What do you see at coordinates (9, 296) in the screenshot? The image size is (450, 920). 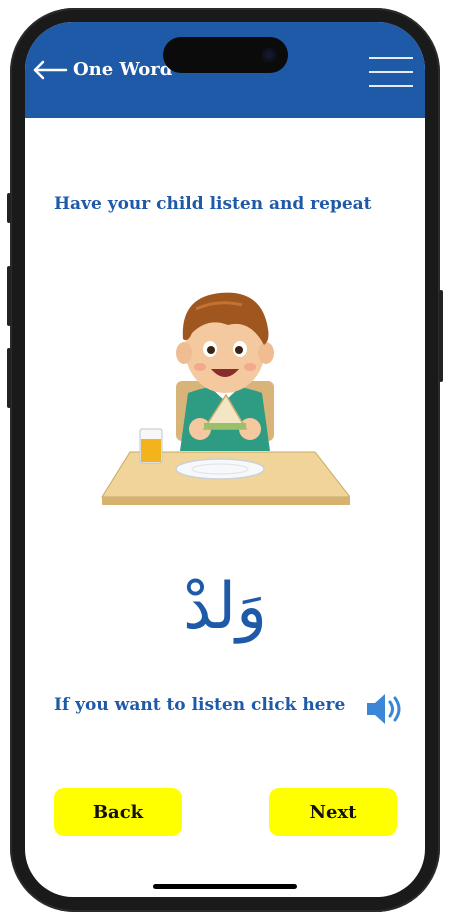 I see `volume-up-button` at bounding box center [9, 296].